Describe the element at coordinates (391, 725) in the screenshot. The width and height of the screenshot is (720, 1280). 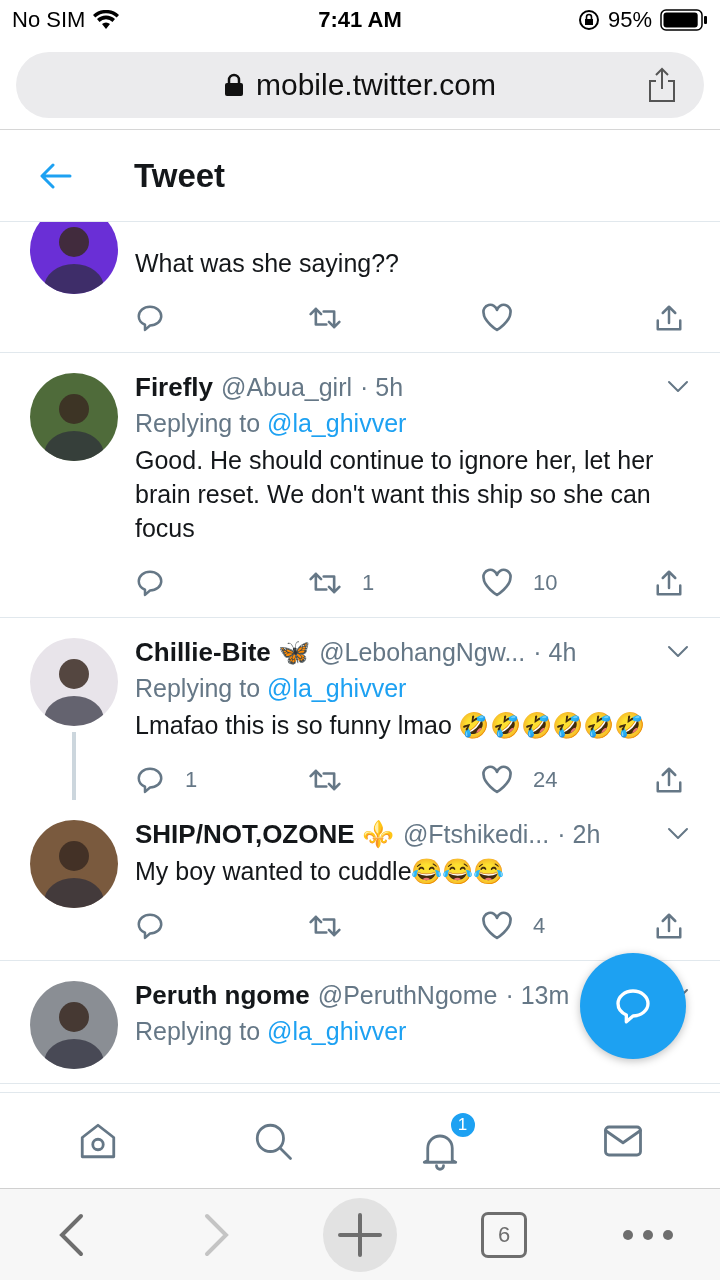
I see `tweet-text: Lmafao this is so funny lmao 🤣🤣🤣🤣🤣🤣` at that location.